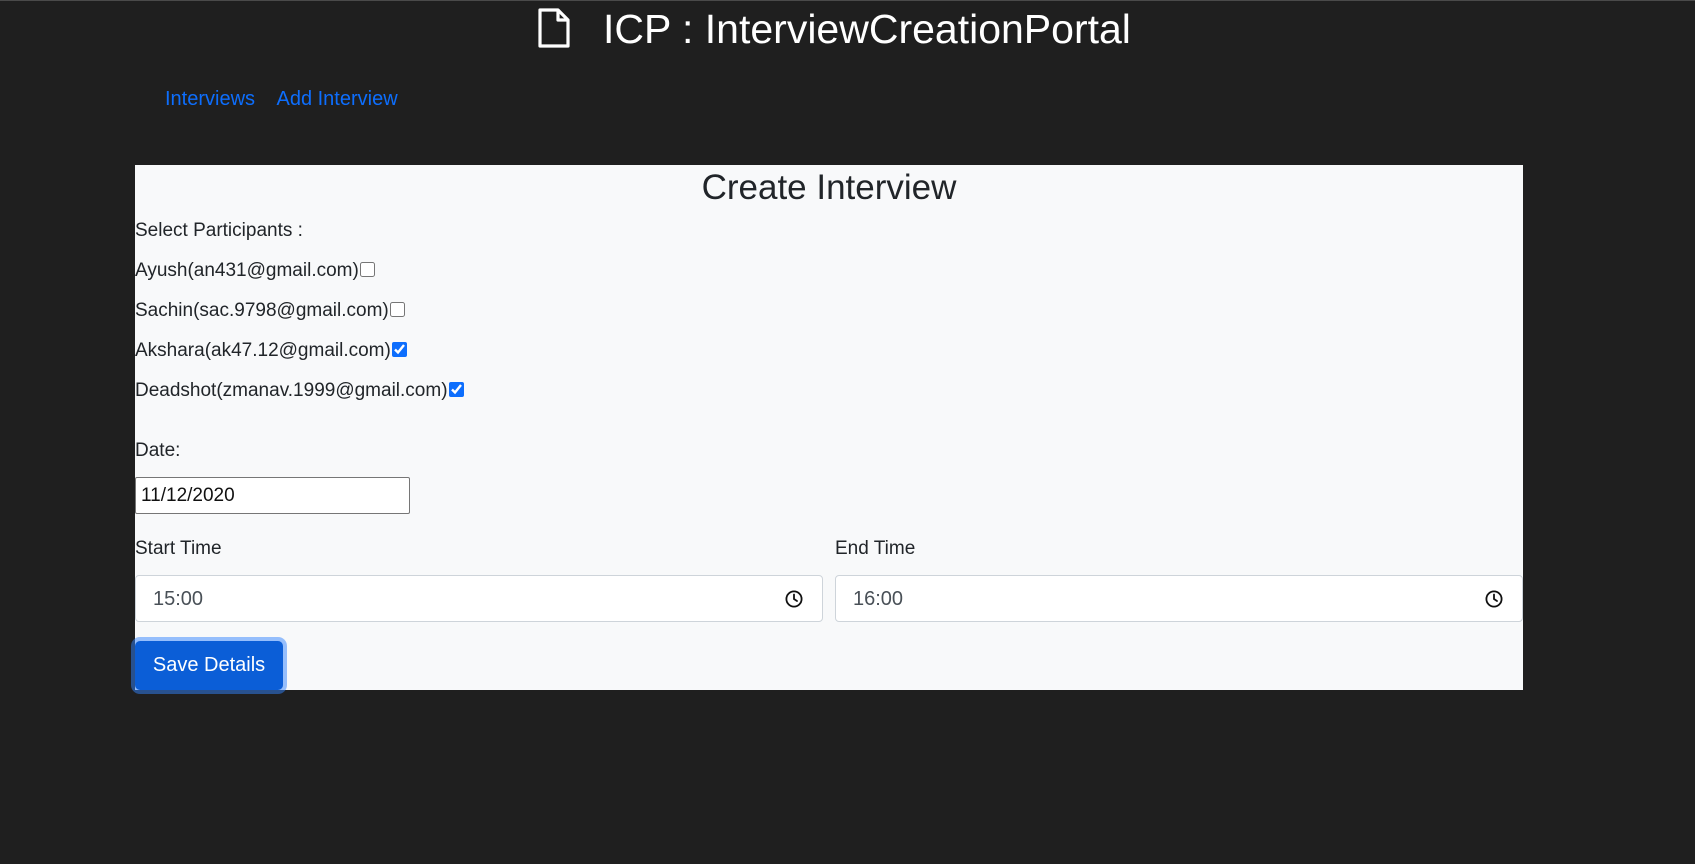 The height and width of the screenshot is (864, 1695). Describe the element at coordinates (272, 495) in the screenshot. I see `date-input` at that location.